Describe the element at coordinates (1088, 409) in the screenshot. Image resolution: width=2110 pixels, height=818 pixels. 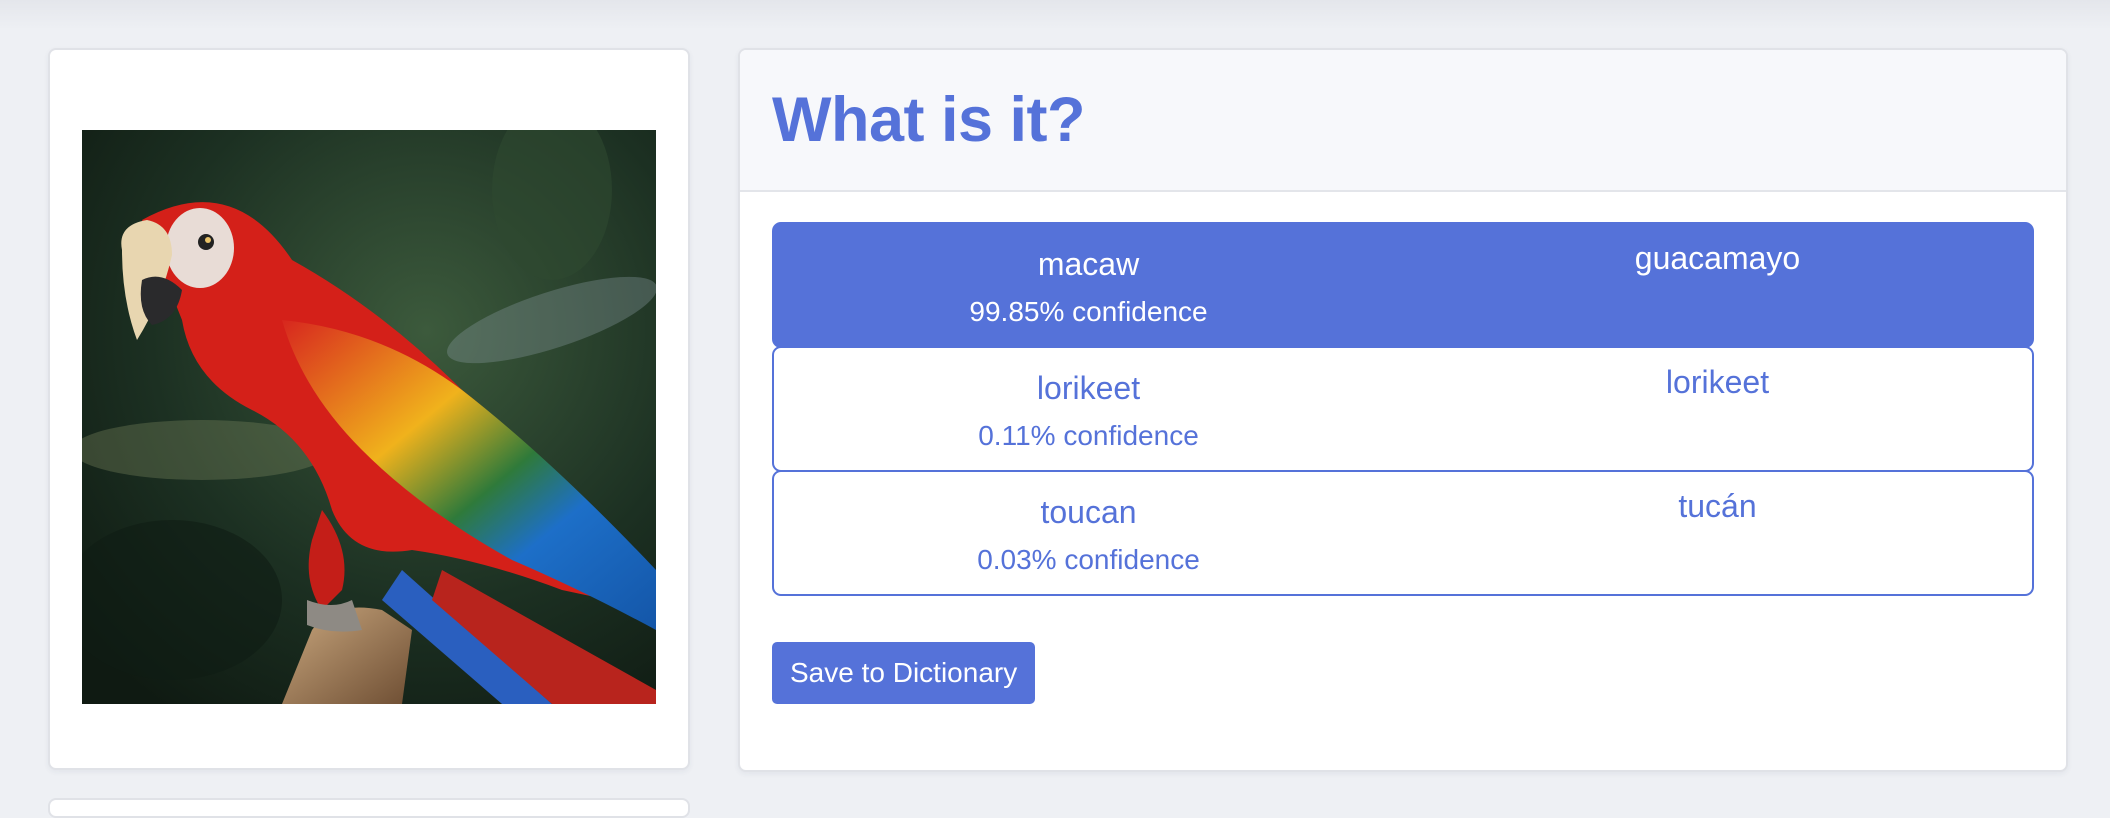
I see `prediction-english: lorikeet 0.11% confidence` at that location.